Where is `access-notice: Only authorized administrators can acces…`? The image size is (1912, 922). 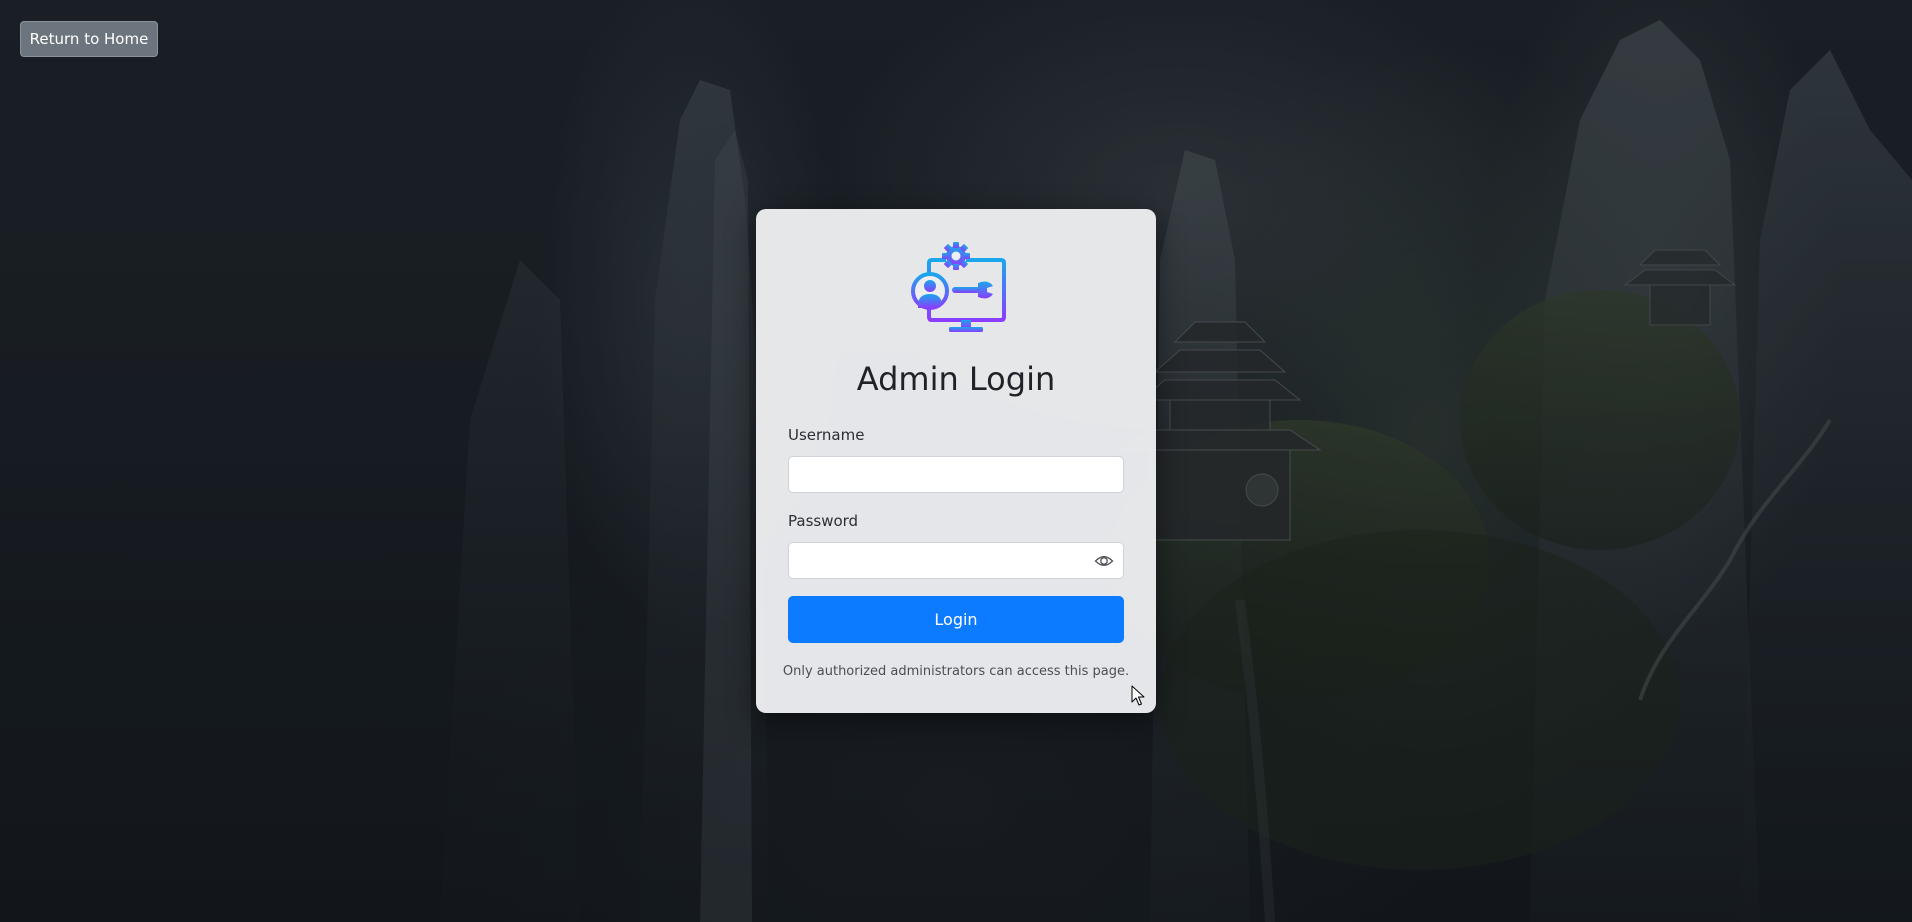 access-notice: Only authorized administrators can acces… is located at coordinates (956, 671).